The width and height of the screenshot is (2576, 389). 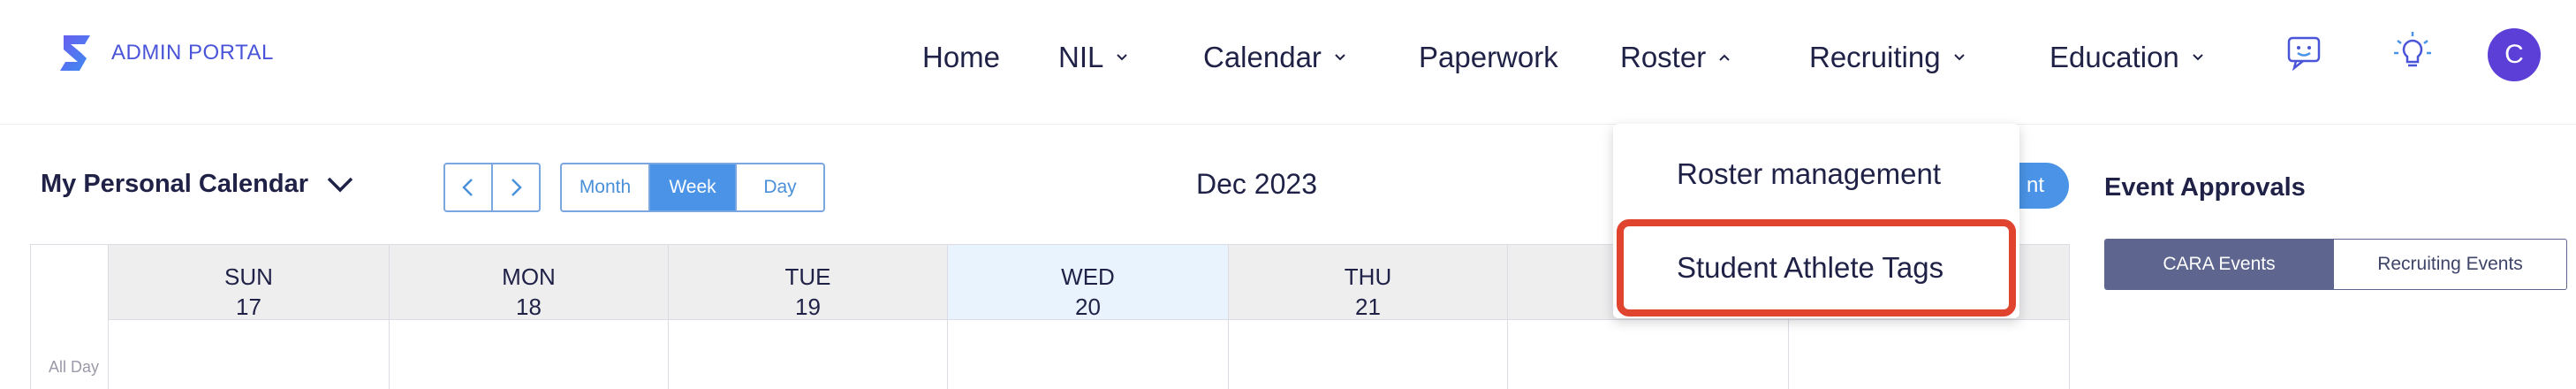 What do you see at coordinates (1368, 276) in the screenshot?
I see `day-name: THU` at bounding box center [1368, 276].